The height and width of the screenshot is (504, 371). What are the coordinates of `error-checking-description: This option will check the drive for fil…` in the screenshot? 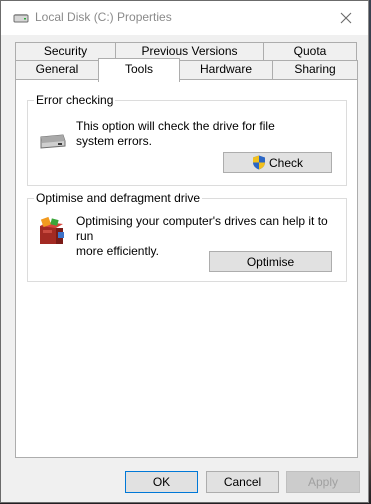 It's located at (175, 133).